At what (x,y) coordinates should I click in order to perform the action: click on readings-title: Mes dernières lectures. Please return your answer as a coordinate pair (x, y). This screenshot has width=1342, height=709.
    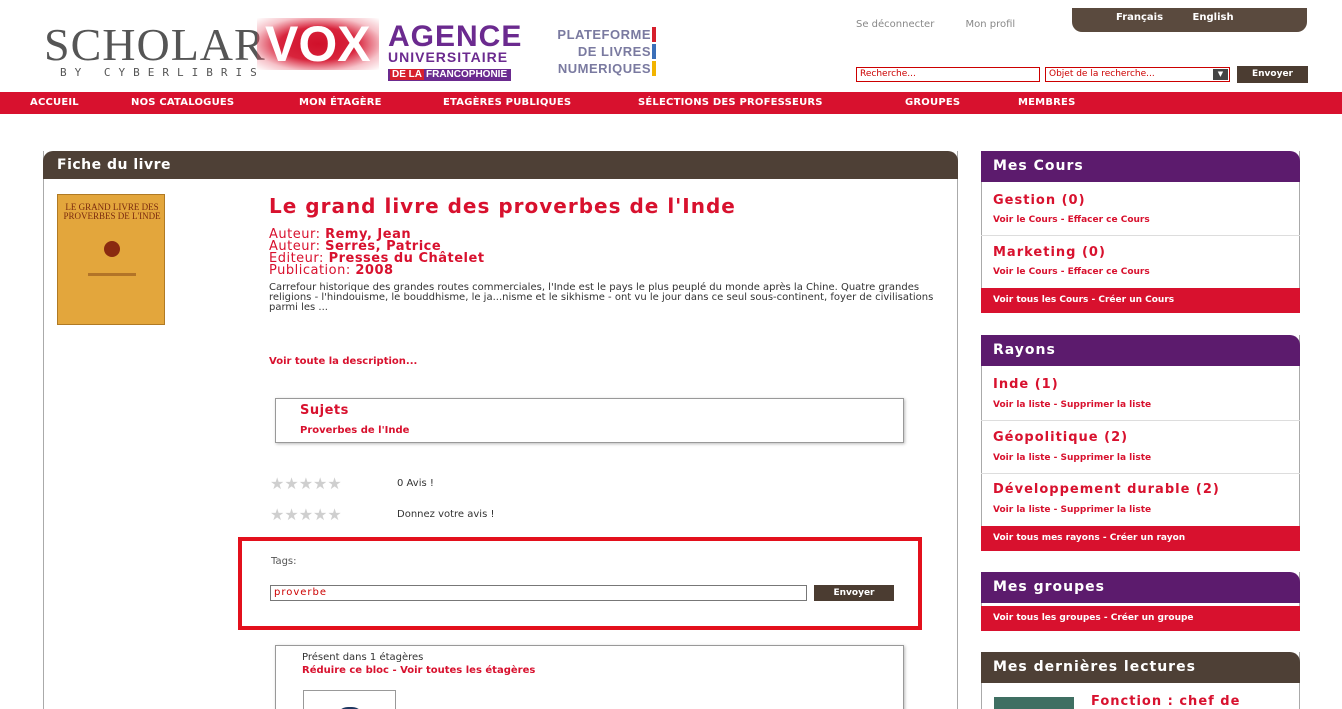
    Looking at the image, I should click on (1140, 667).